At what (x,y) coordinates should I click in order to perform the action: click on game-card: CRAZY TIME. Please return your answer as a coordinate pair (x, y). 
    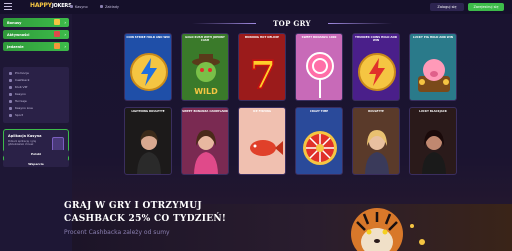
    Looking at the image, I should click on (319, 141).